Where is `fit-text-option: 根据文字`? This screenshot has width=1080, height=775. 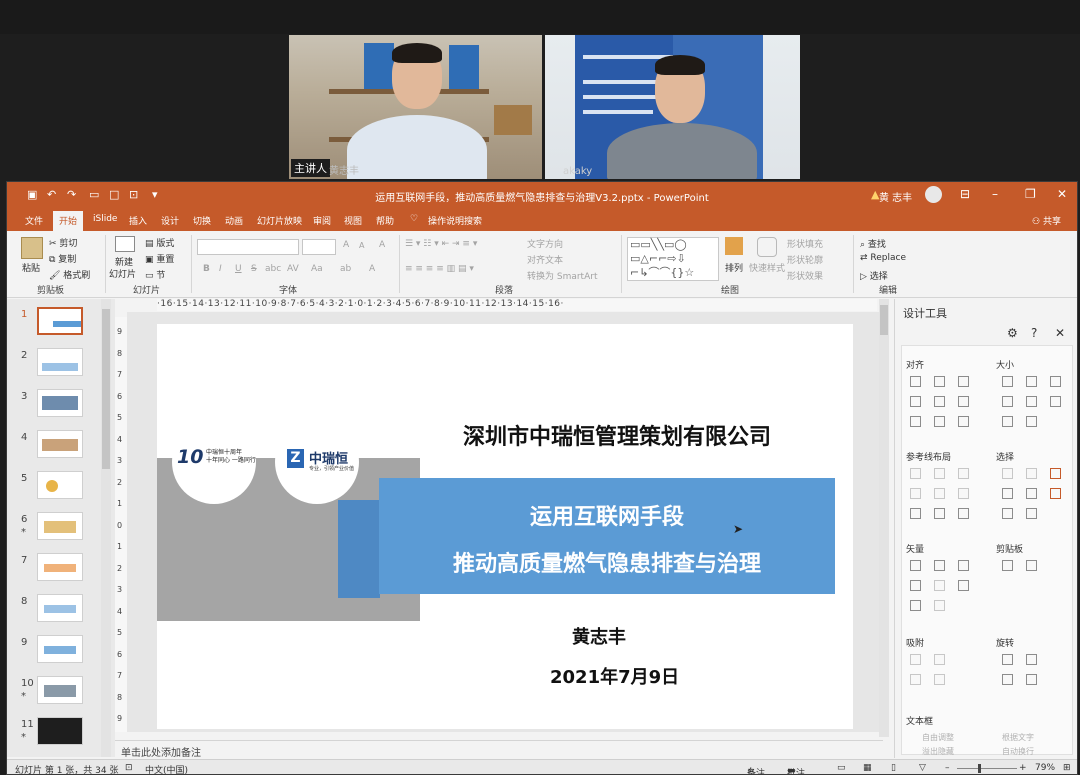 fit-text-option: 根据文字 is located at coordinates (1018, 737).